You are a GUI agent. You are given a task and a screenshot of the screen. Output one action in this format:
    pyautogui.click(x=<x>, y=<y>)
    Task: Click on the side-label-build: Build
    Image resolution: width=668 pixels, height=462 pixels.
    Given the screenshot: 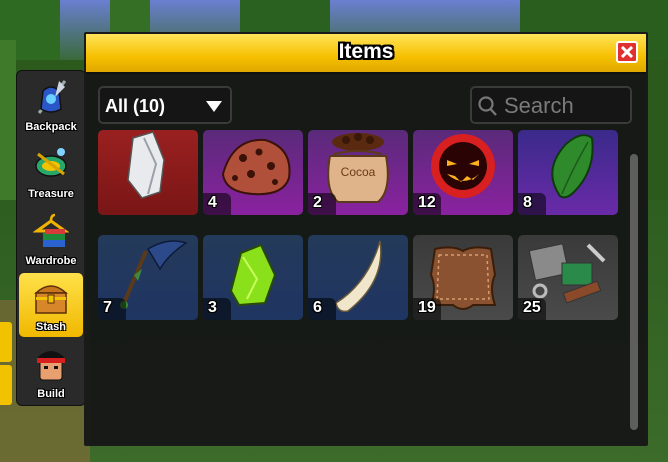 What is the action you would take?
    pyautogui.click(x=51, y=394)
    